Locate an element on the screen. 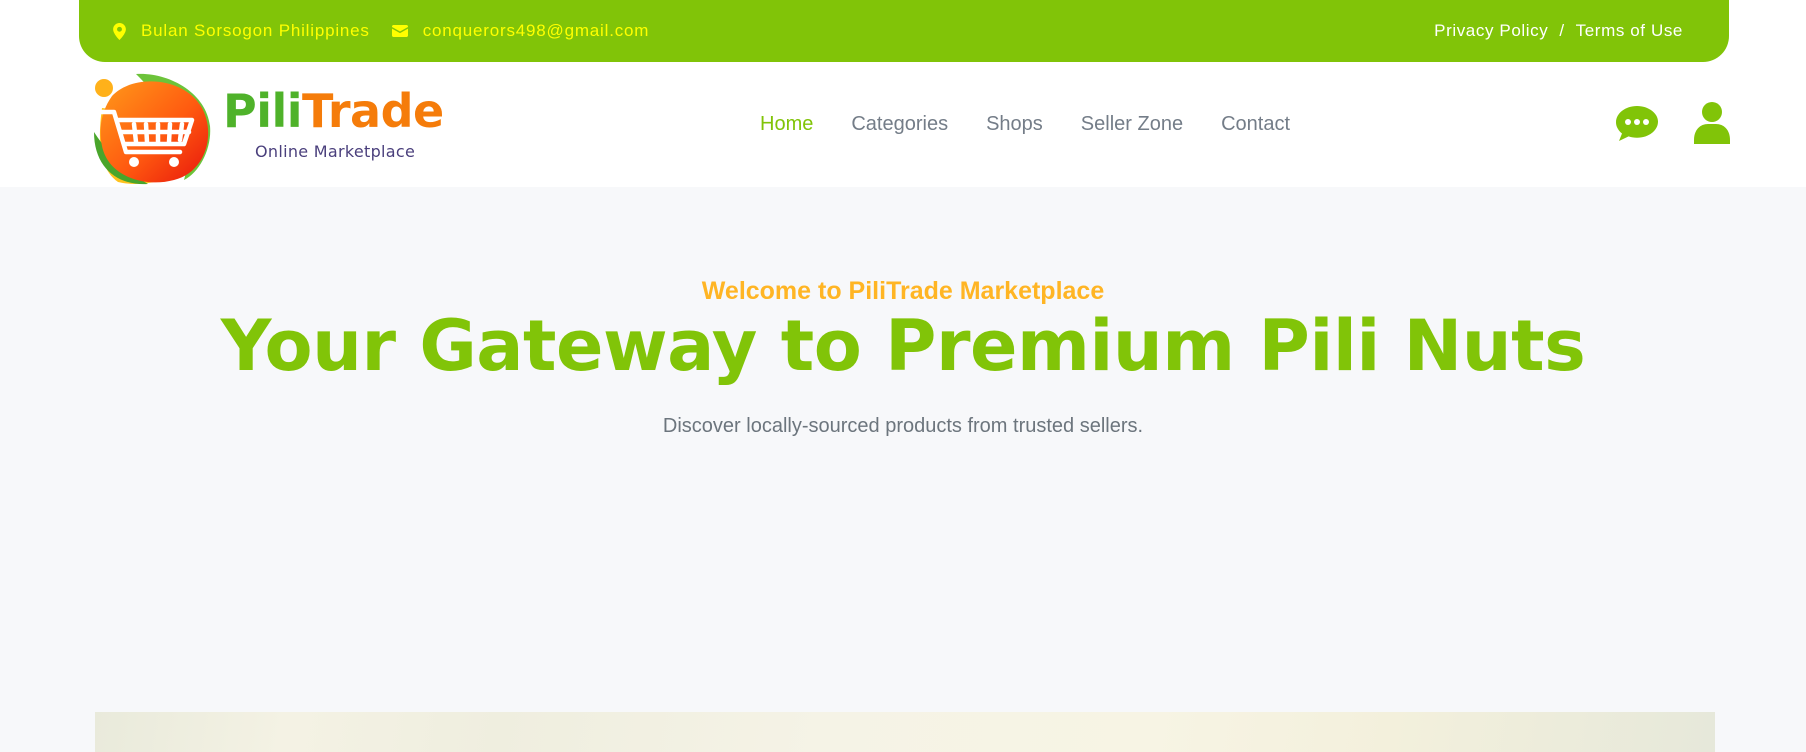  hero-title: Your Gateway to Premium Pili Nuts is located at coordinates (903, 346).